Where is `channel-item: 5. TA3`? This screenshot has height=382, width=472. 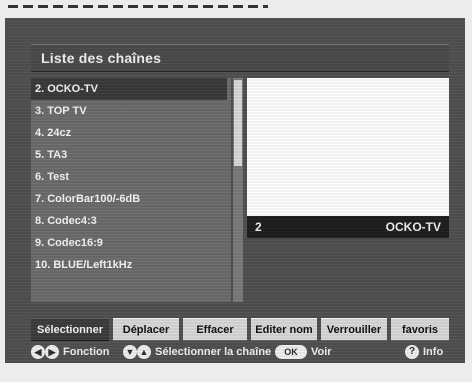 channel-item: 5. TA3 is located at coordinates (129, 155).